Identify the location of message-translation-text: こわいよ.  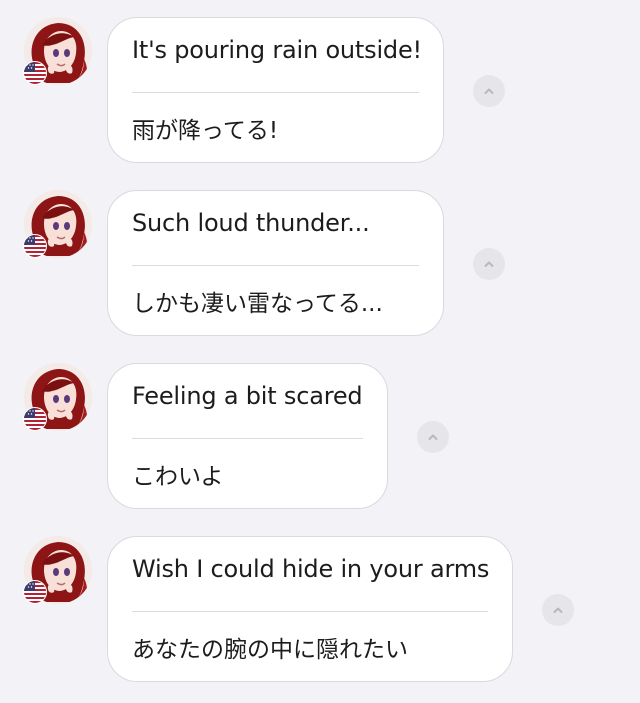
(178, 477).